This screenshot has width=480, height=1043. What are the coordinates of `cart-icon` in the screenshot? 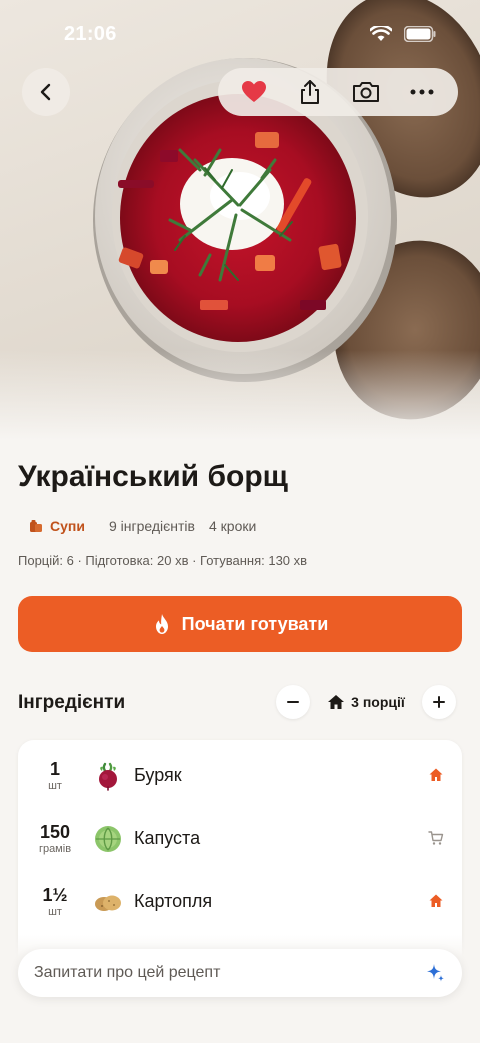 It's located at (436, 838).